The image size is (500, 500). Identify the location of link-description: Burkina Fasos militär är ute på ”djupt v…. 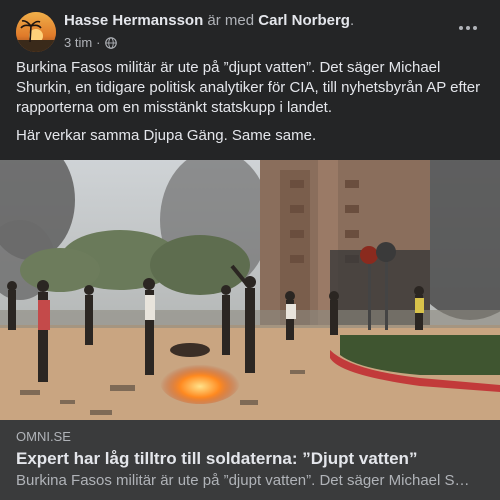
(244, 480).